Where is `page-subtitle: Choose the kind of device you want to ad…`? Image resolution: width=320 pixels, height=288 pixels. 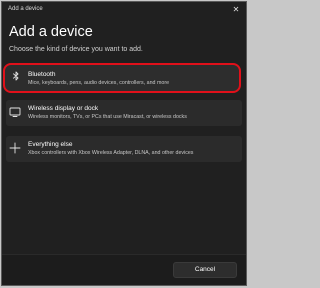 page-subtitle: Choose the kind of device you want to ad… is located at coordinates (76, 49).